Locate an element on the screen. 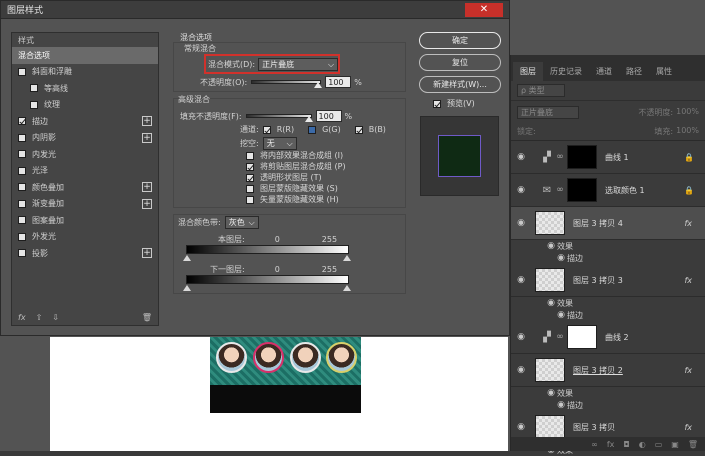 Image resolution: width=705 pixels, height=456 pixels. layer-row: ◉ ✉ ∞ 选取颜色 1 🔒 is located at coordinates (608, 190).